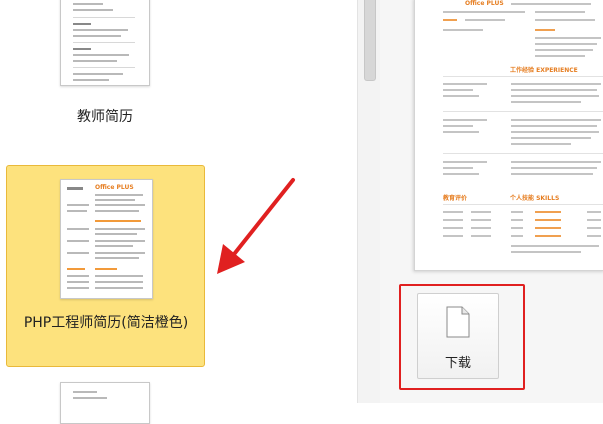 This screenshot has width=603, height=424. What do you see at coordinates (256, 226) in the screenshot?
I see `annotation-arrow` at bounding box center [256, 226].